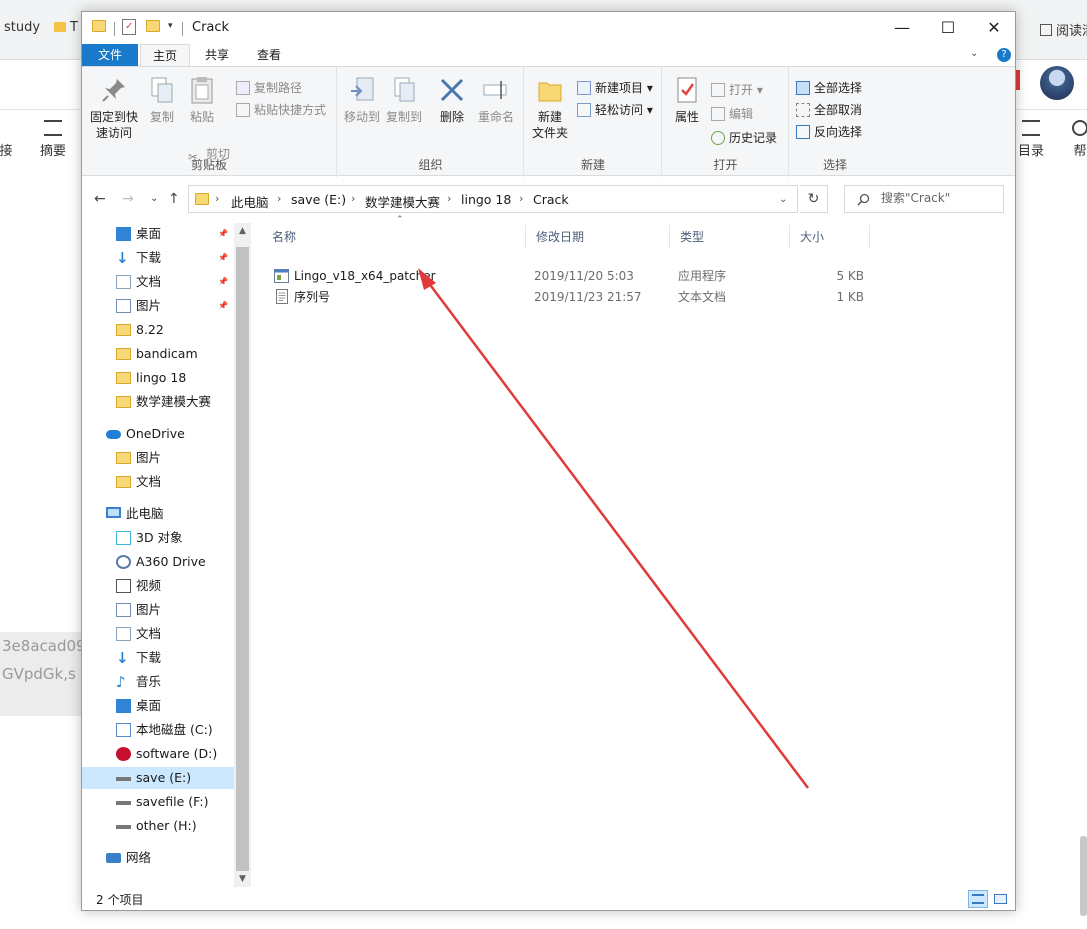  Describe the element at coordinates (158, 378) in the screenshot. I see `sidebar-item-quick-6: lingo 18` at that location.